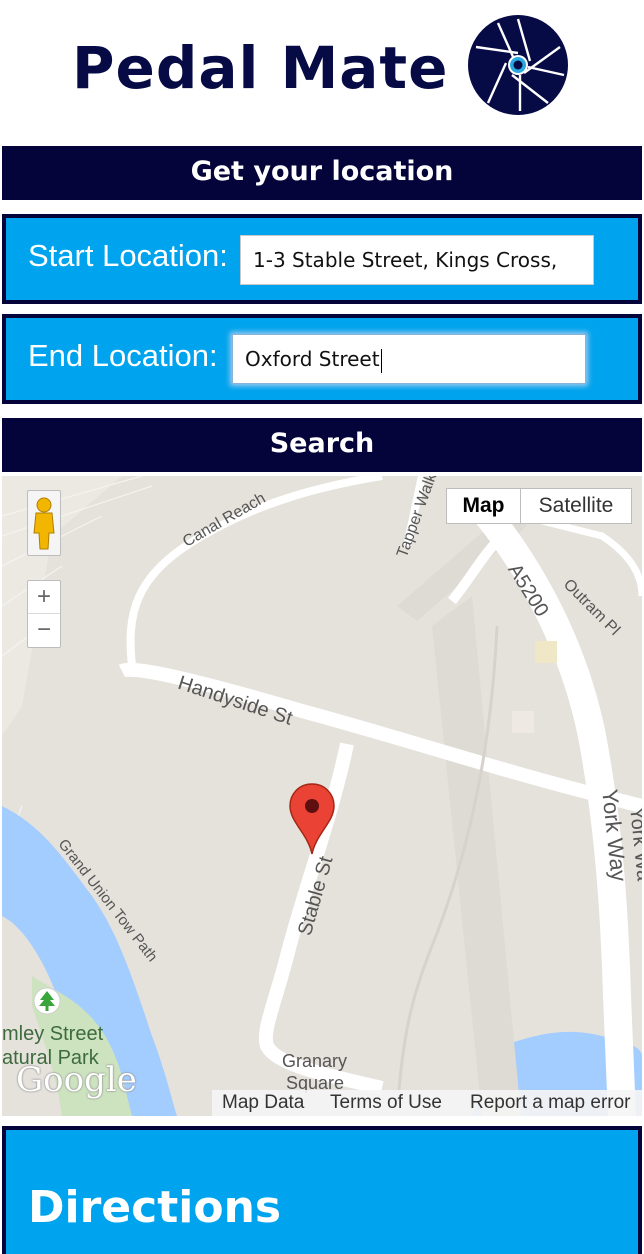 The height and width of the screenshot is (1254, 644). Describe the element at coordinates (483, 506) in the screenshot. I see `map-type-map-button: Map` at that location.